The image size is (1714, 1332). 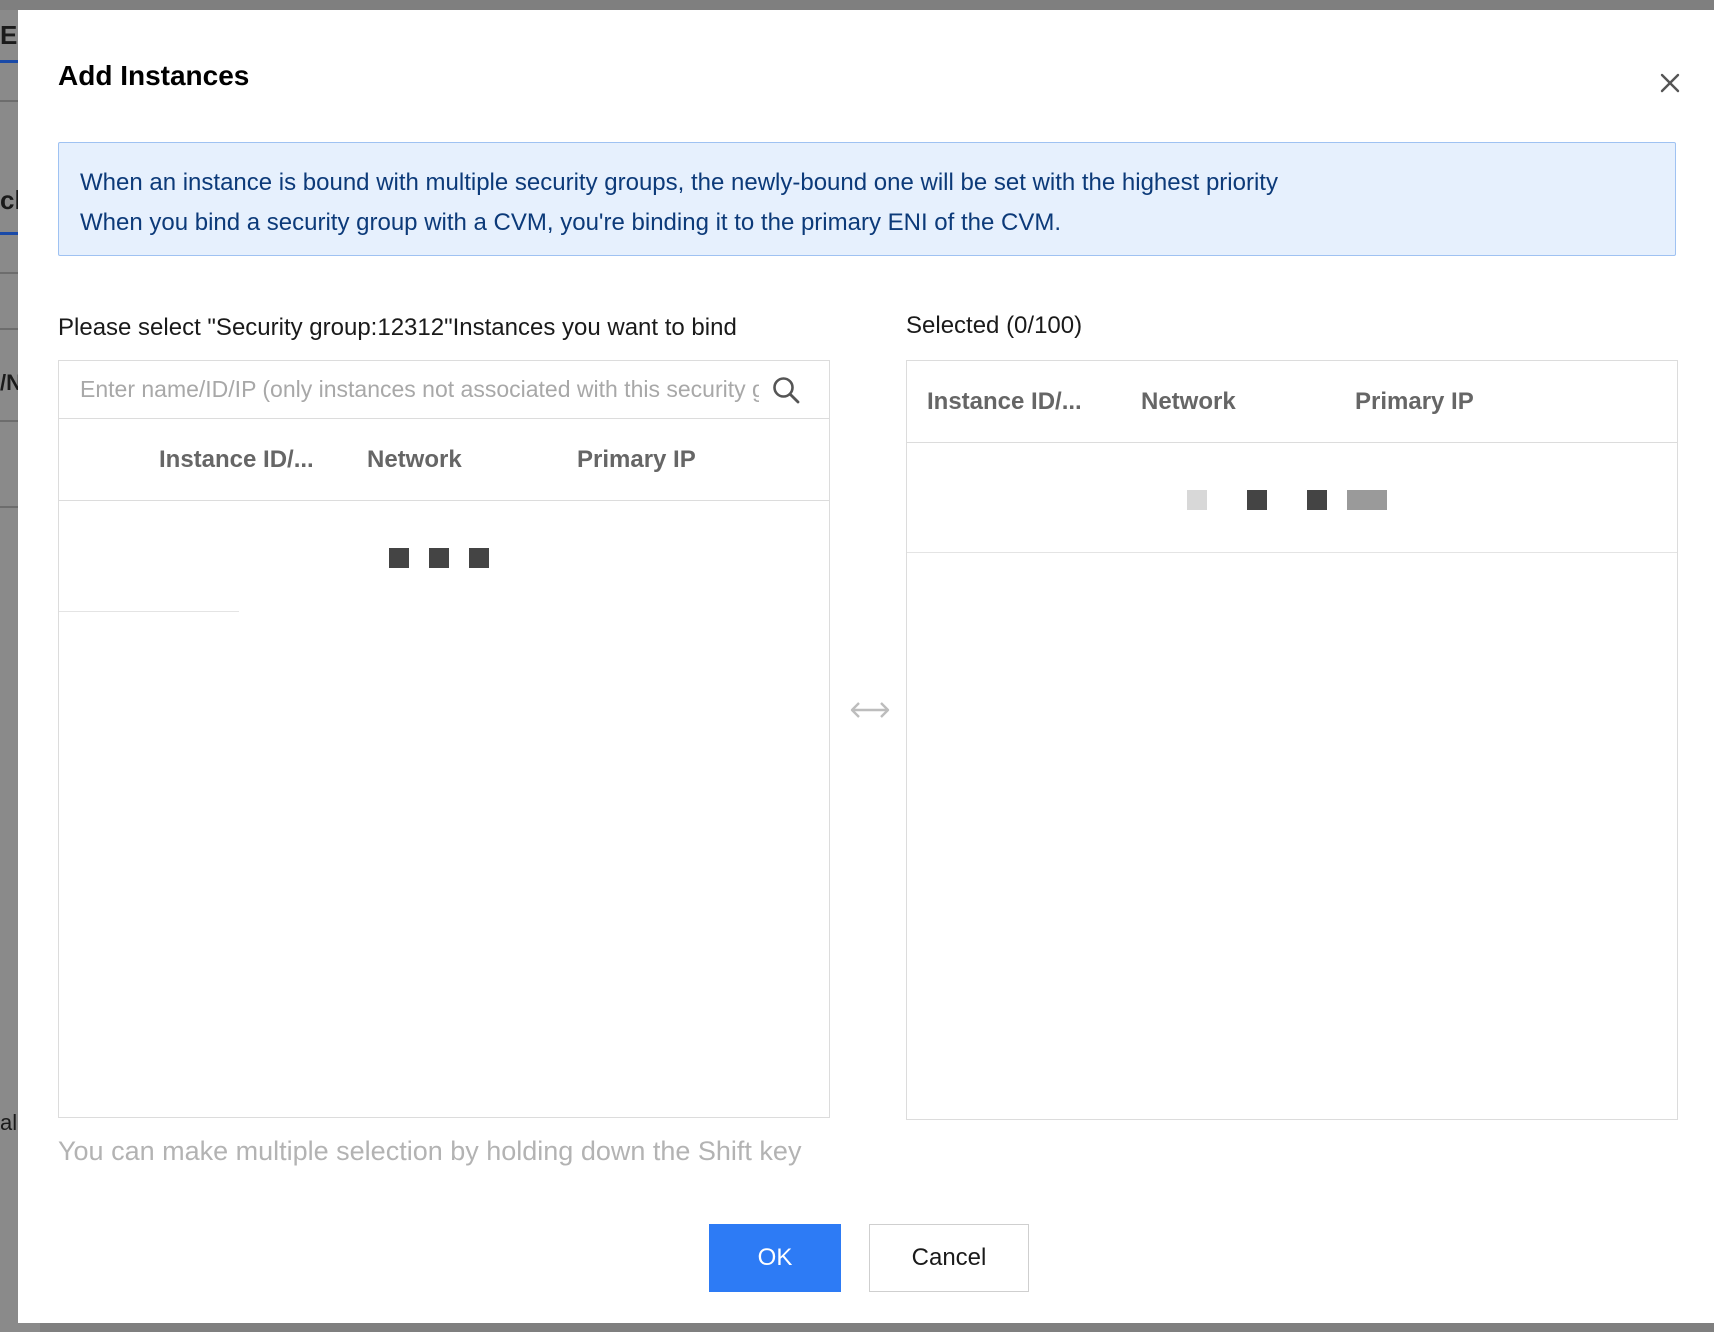 I want to click on source-table-header: Instance ID/... Network Primary IP, so click(x=444, y=460).